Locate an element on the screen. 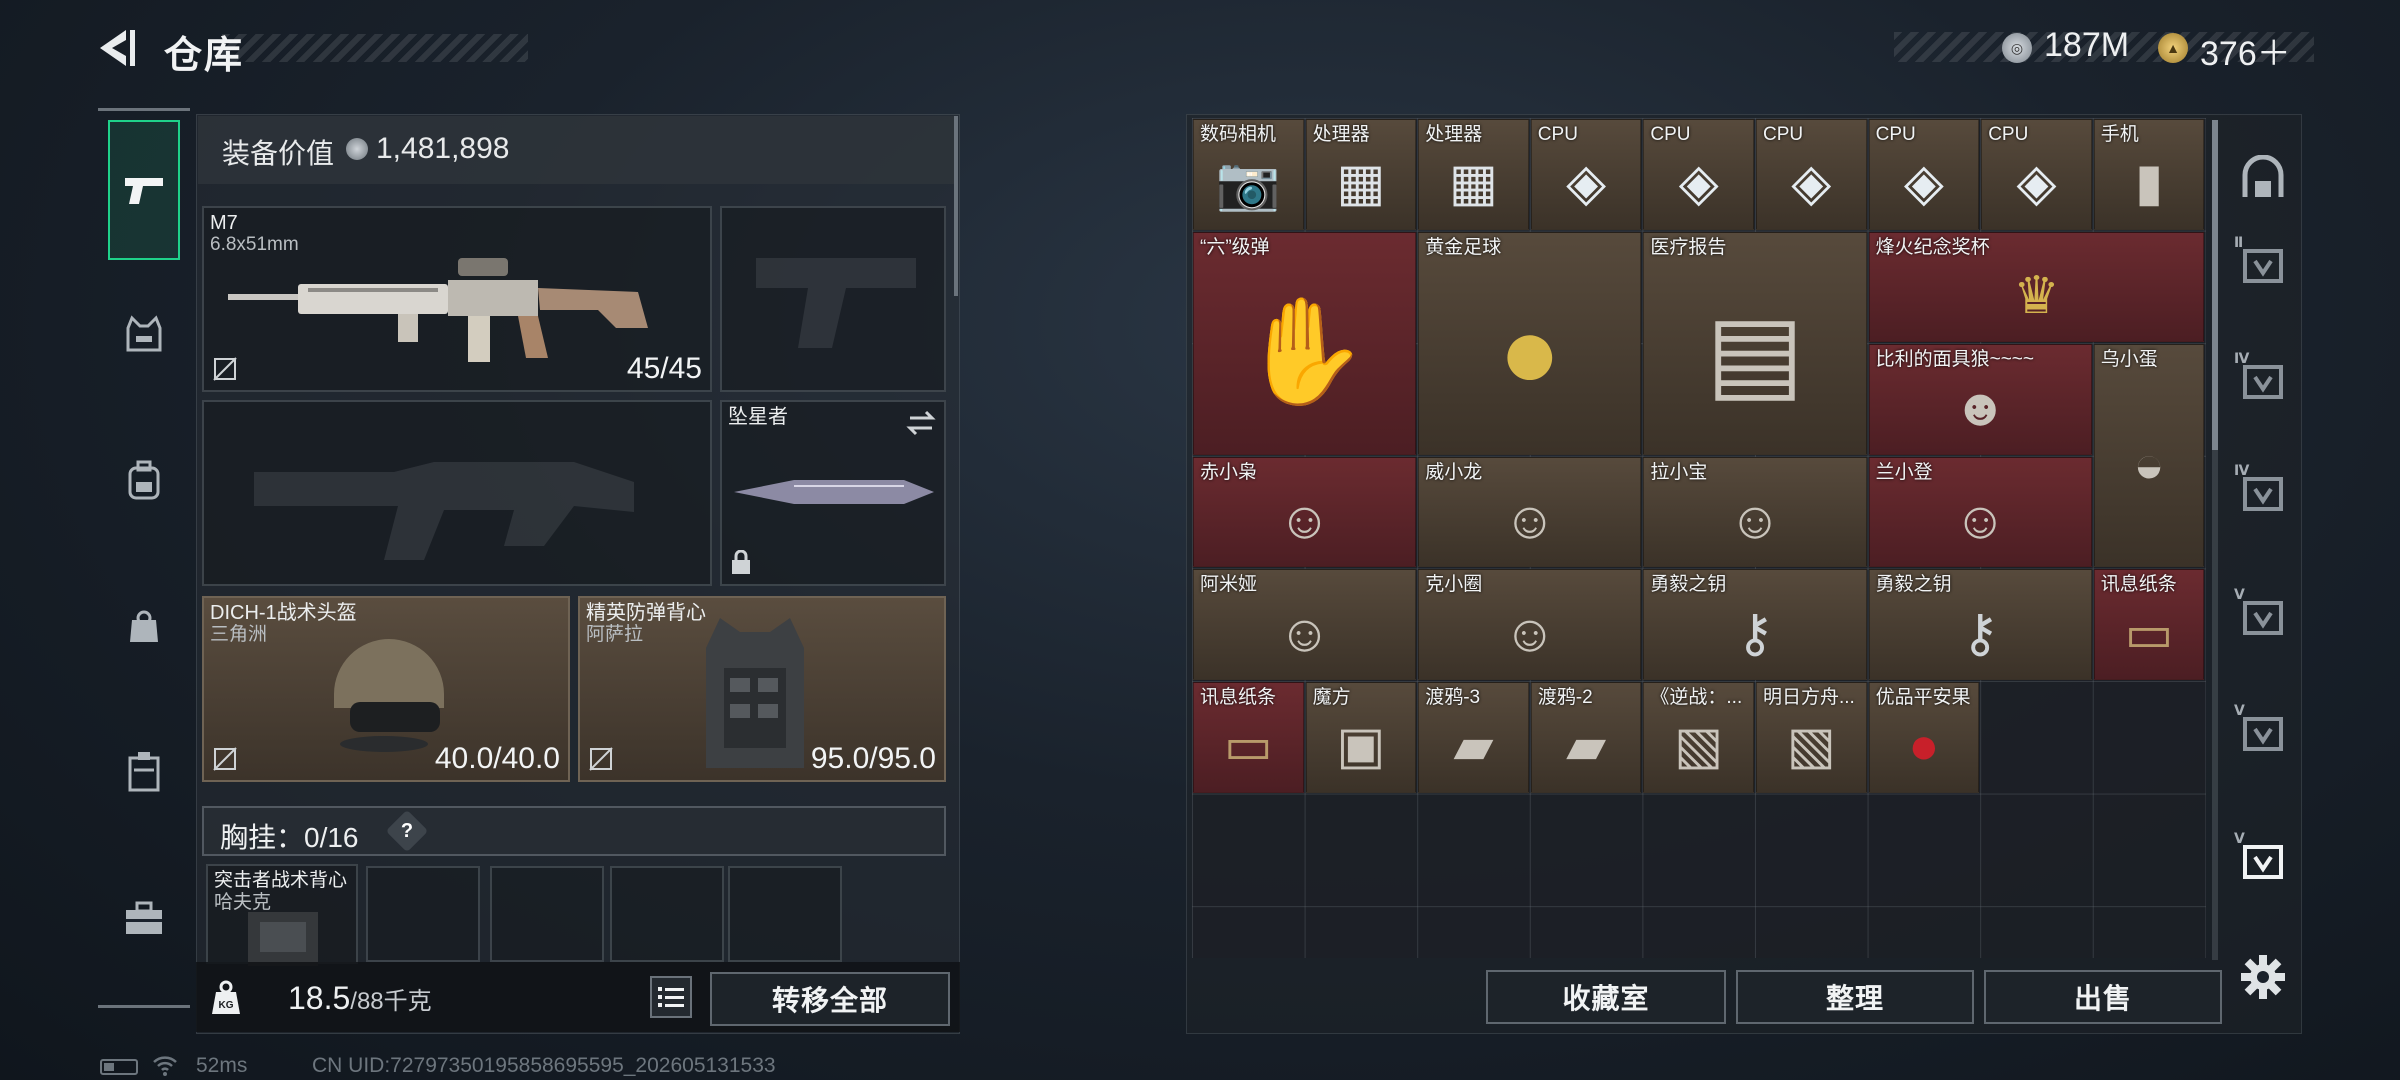 The width and height of the screenshot is (2400, 1080). medical-report-icon: ▤ is located at coordinates (1755, 353).